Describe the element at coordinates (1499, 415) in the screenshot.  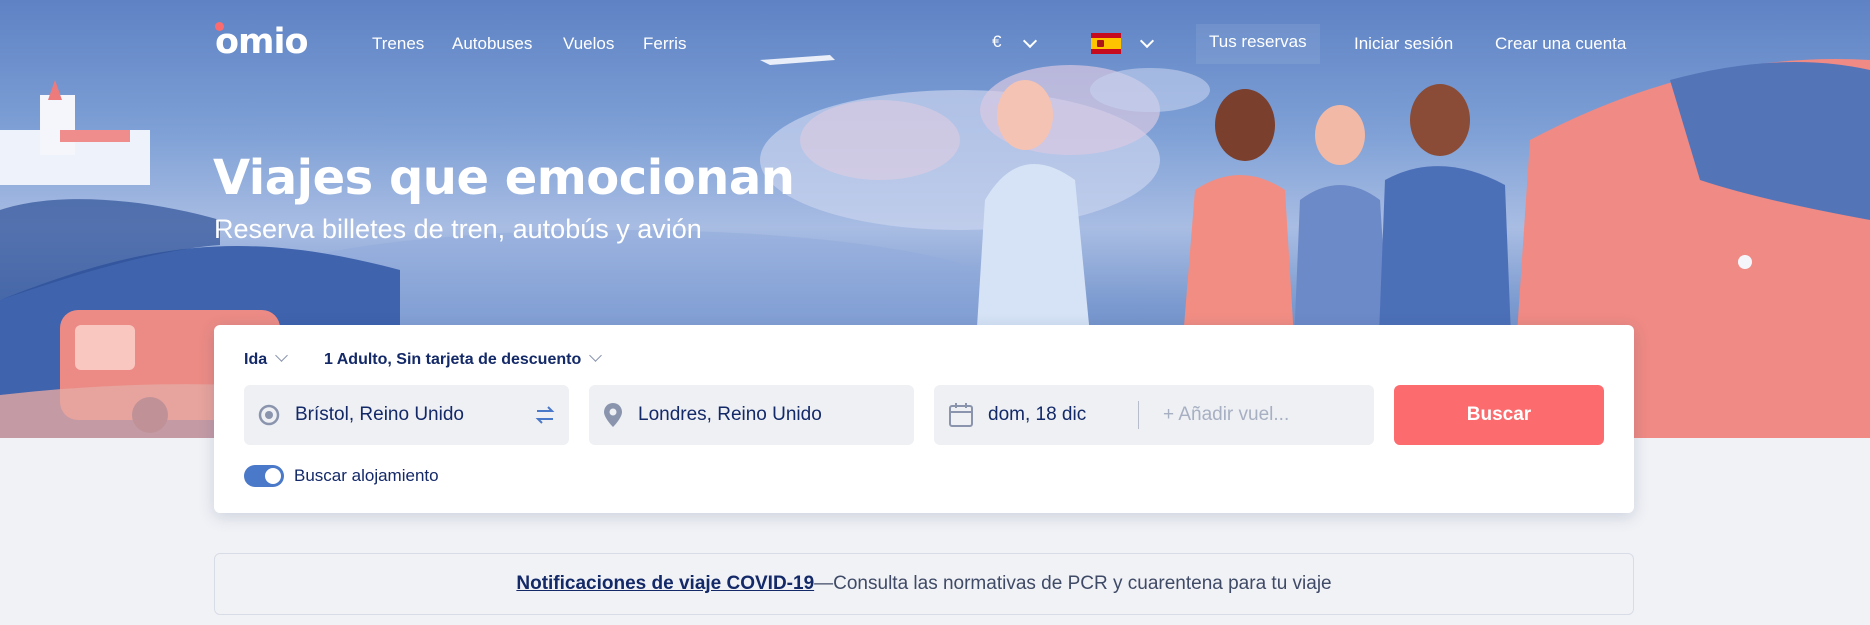
I see `search-button: Buscar` at that location.